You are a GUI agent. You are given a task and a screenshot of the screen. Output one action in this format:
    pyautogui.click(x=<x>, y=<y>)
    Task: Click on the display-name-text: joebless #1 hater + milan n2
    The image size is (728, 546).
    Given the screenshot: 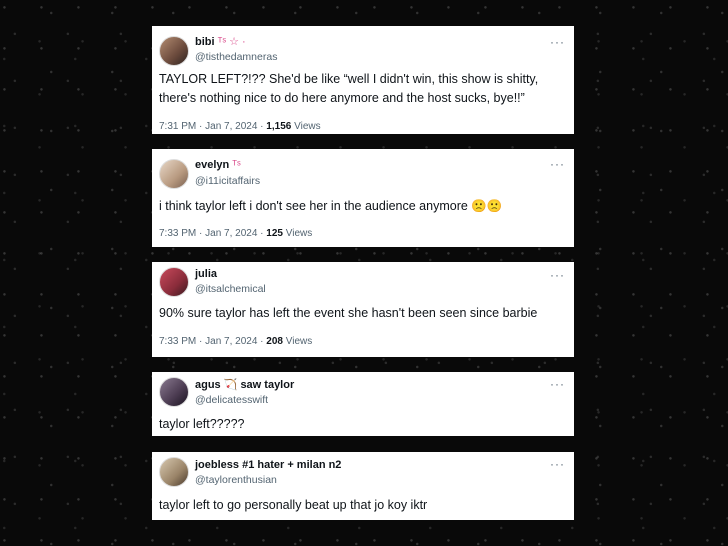 What is the action you would take?
    pyautogui.click(x=268, y=465)
    